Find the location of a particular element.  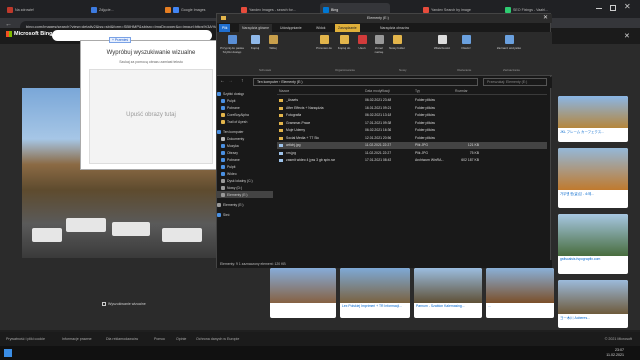

open-button: Otwórz is located at coordinates (466, 42).